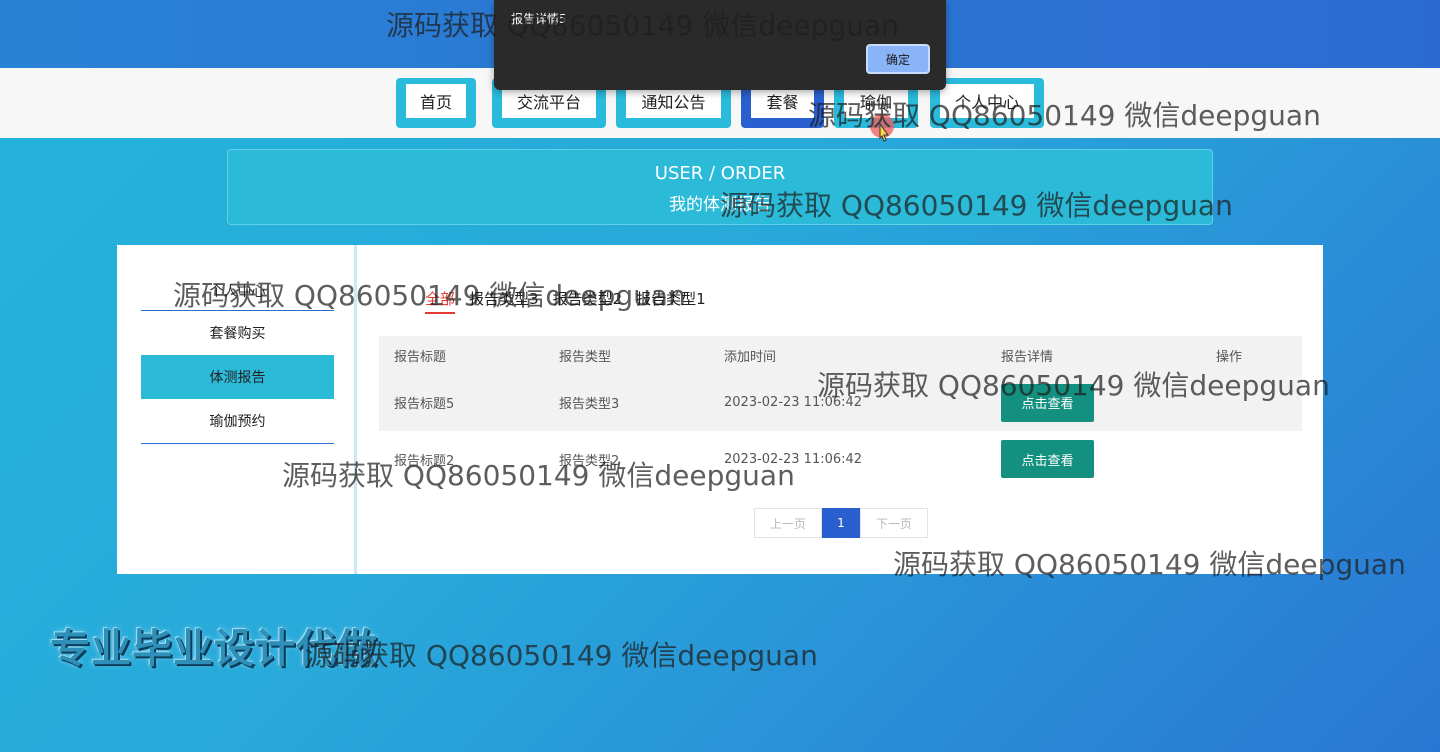 The image size is (1440, 752). Describe the element at coordinates (561, 655) in the screenshot. I see `watermark: 源码获取 QQ86050149 微信deepguan` at that location.